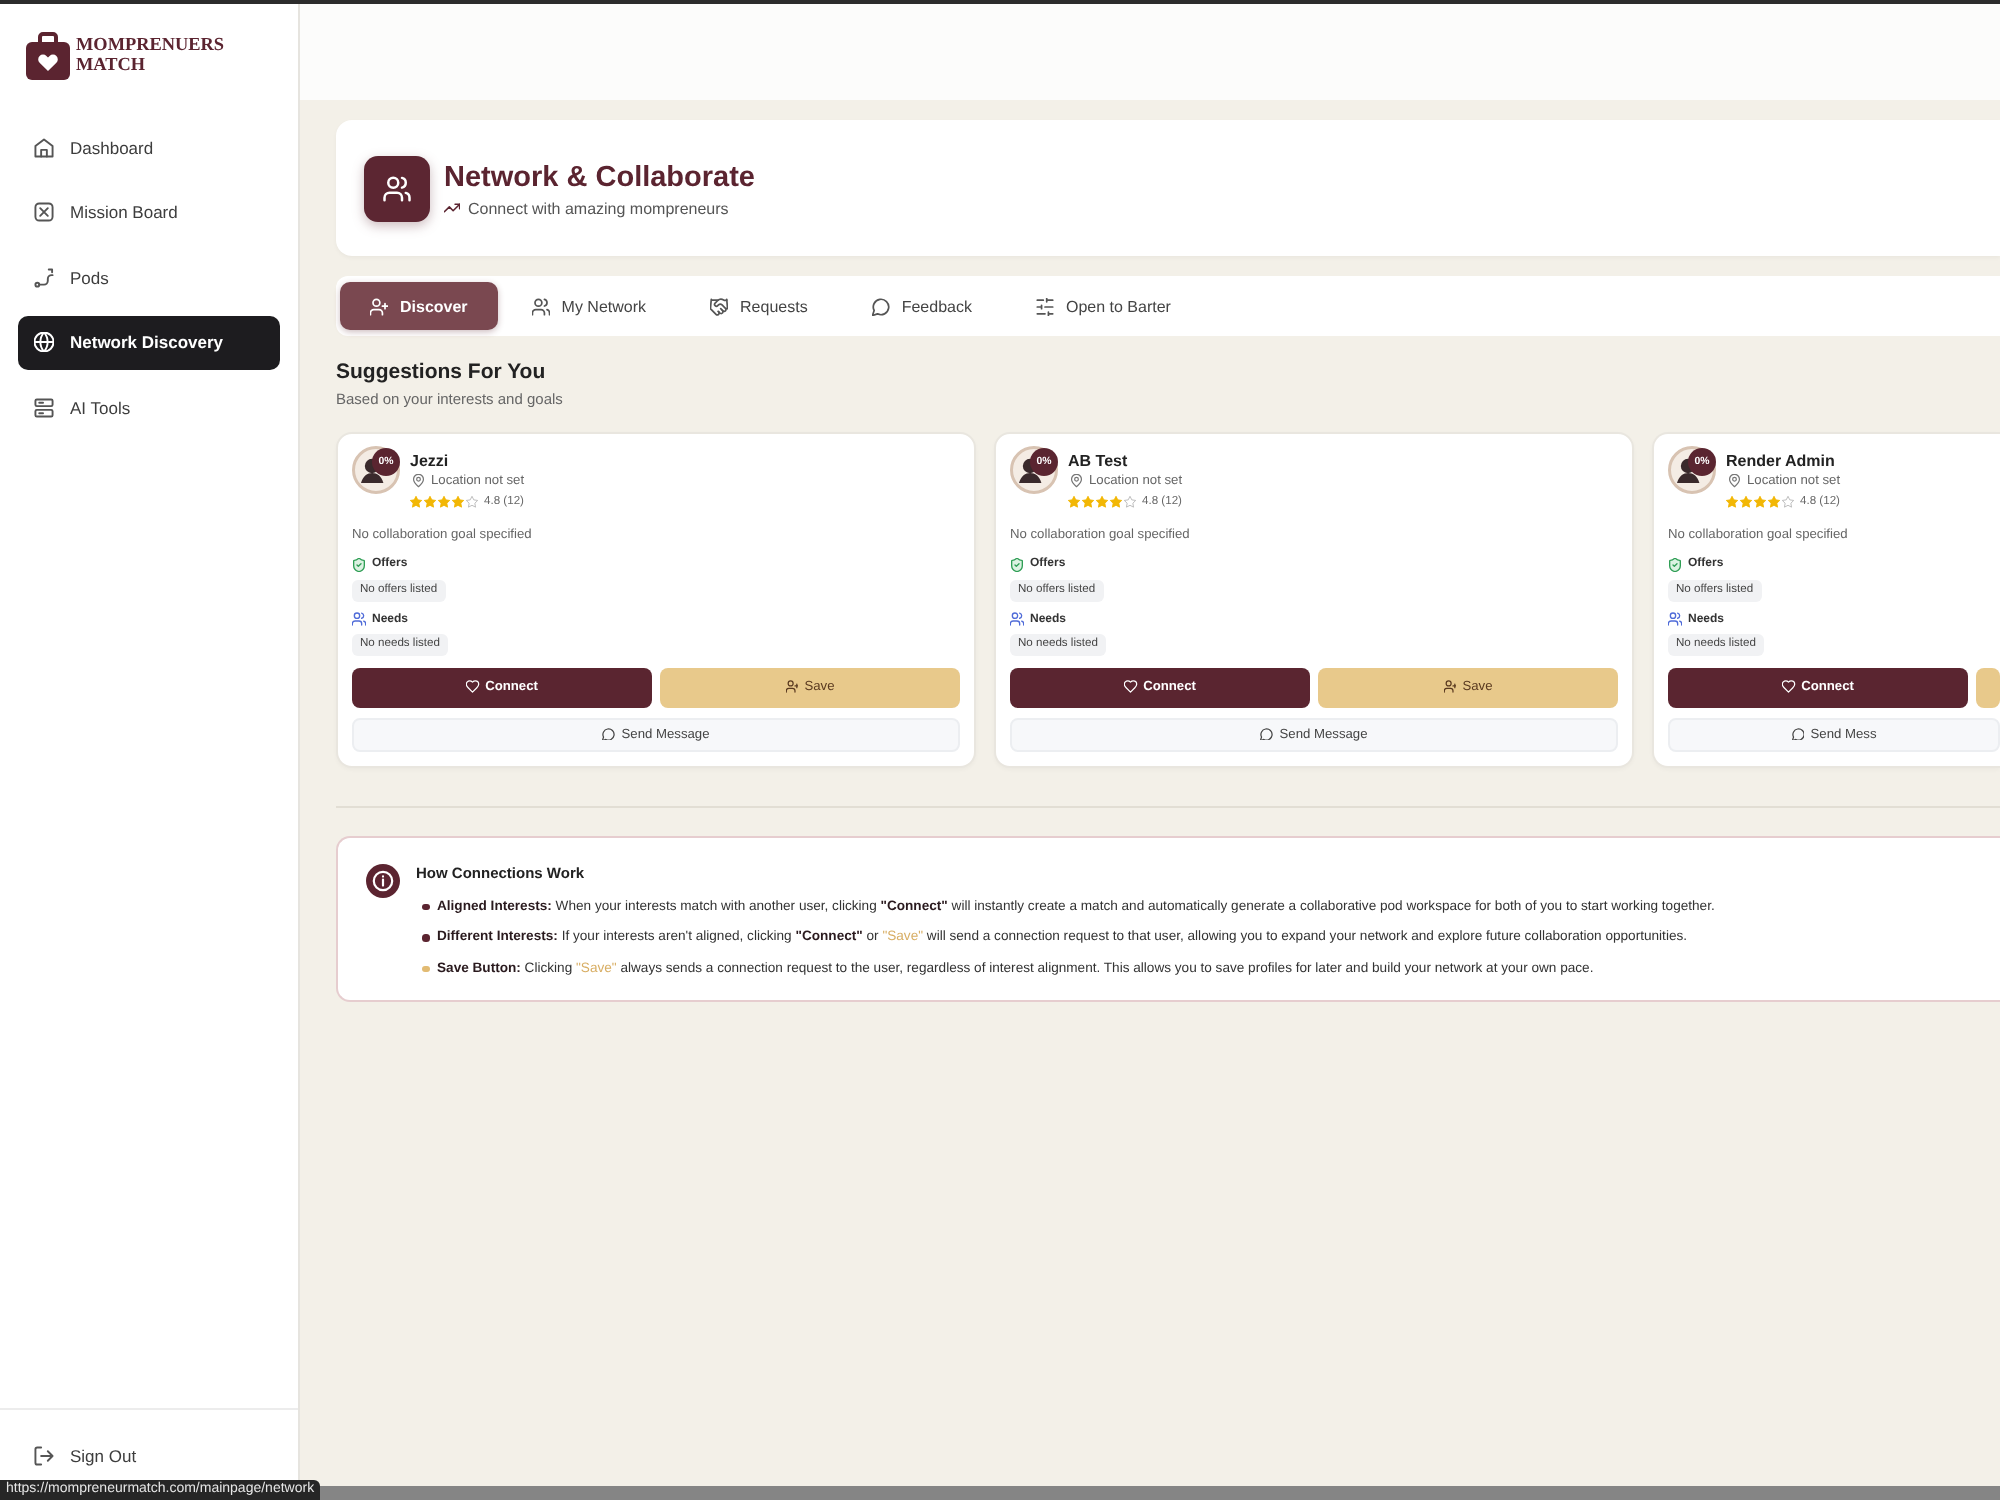 The width and height of the screenshot is (2000, 1500). I want to click on profile-name: AB Test, so click(1099, 460).